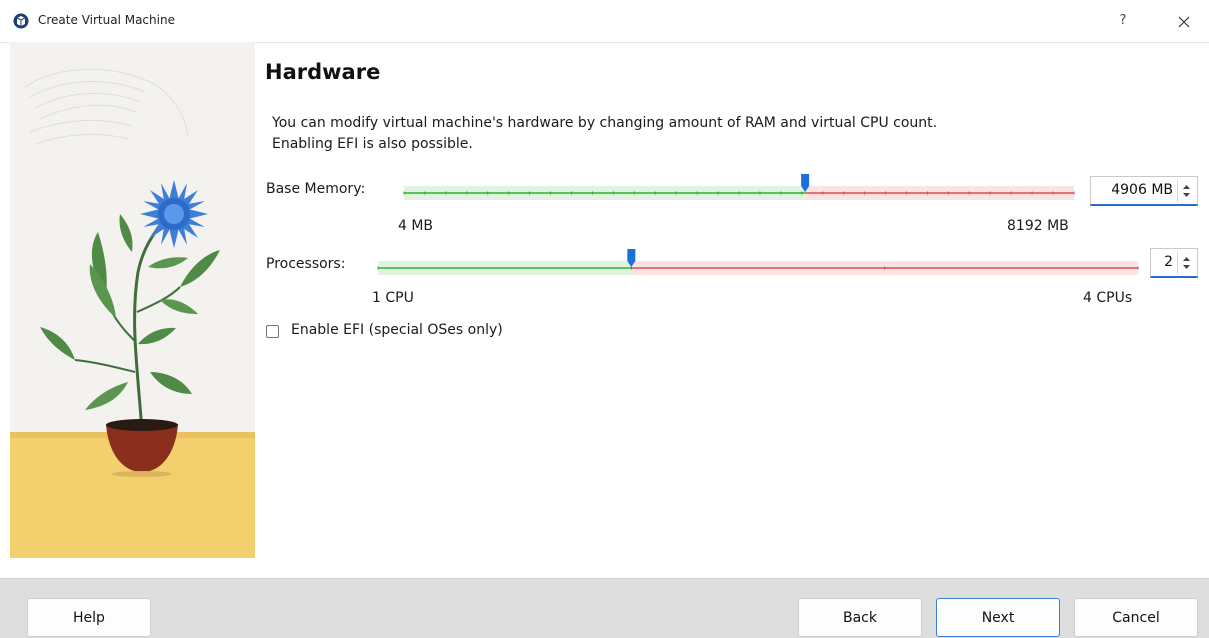  I want to click on processors-max-label: 4 CPUs, so click(1108, 298).